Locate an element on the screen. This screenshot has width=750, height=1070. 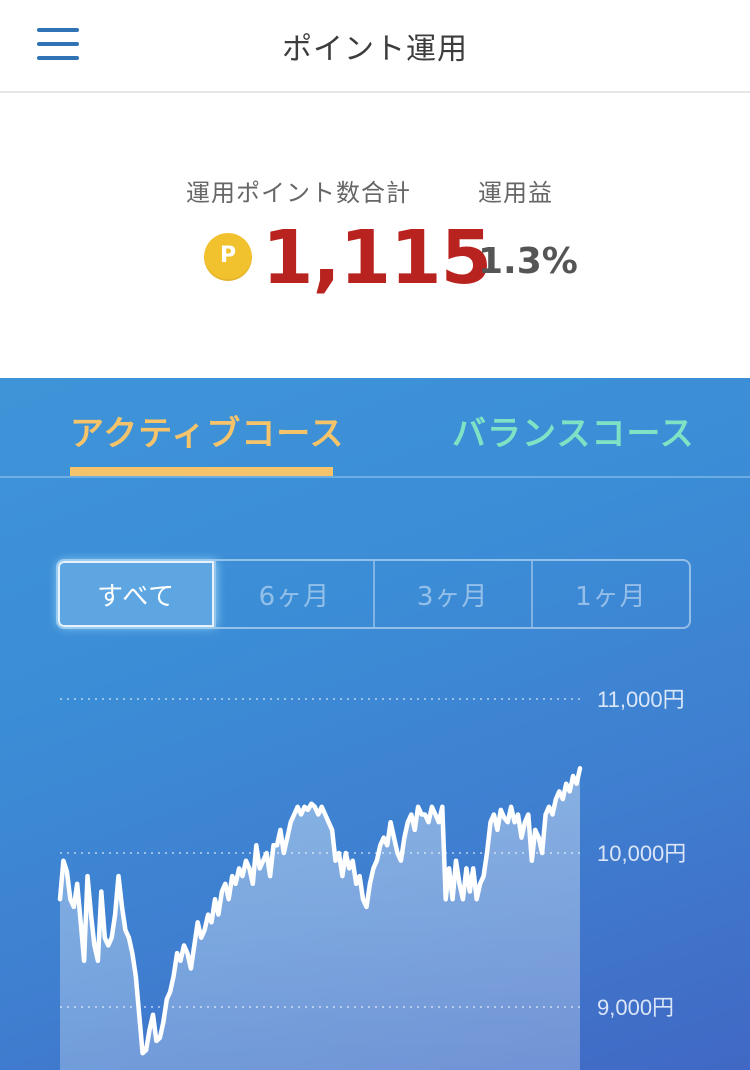
period-1-month-button: 1ヶ月 is located at coordinates (611, 594).